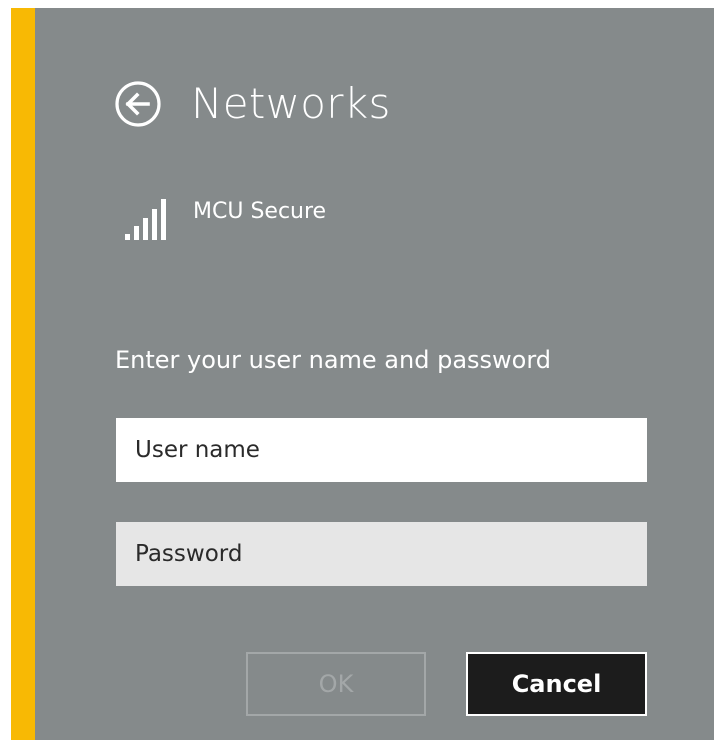 The image size is (714, 748). Describe the element at coordinates (381, 554) in the screenshot. I see `password-input` at that location.